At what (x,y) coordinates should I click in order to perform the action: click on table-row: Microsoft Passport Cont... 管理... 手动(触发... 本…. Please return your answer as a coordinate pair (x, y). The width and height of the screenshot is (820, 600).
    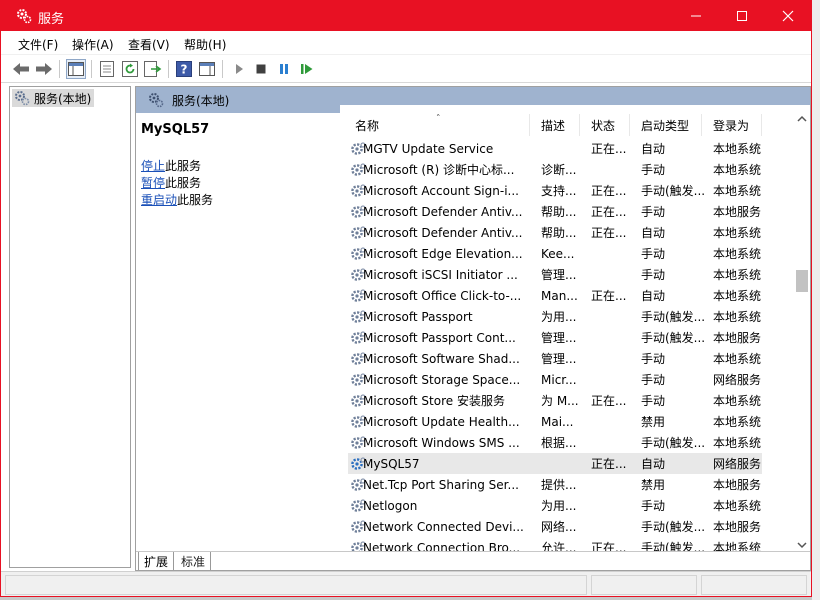
    Looking at the image, I should click on (555, 337).